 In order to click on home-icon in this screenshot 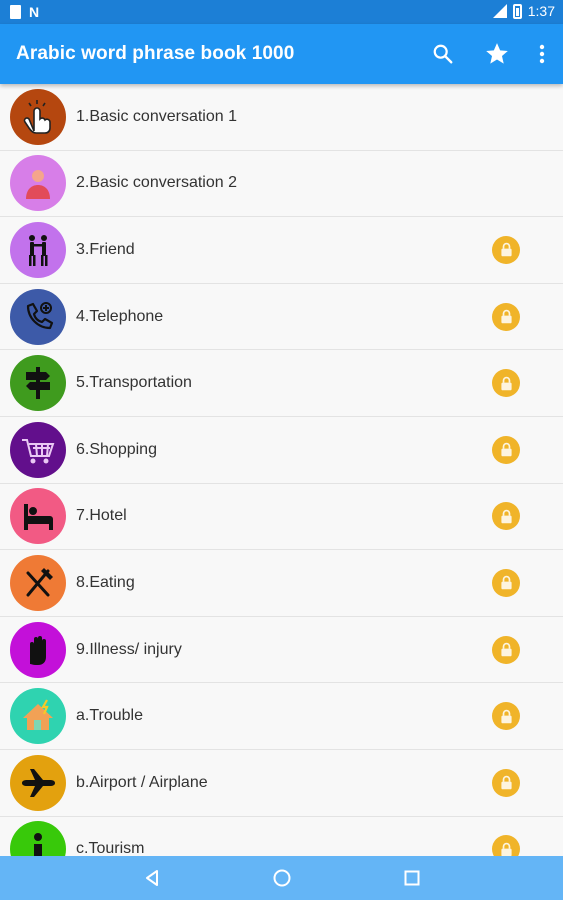, I will do `click(281, 878)`.